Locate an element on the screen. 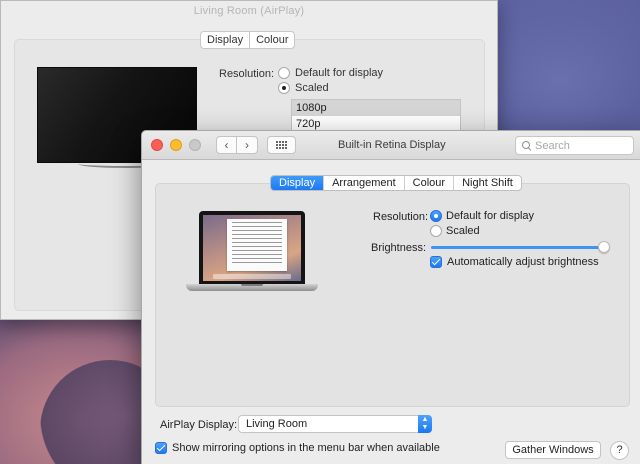  select-value: Living Room is located at coordinates (277, 424).